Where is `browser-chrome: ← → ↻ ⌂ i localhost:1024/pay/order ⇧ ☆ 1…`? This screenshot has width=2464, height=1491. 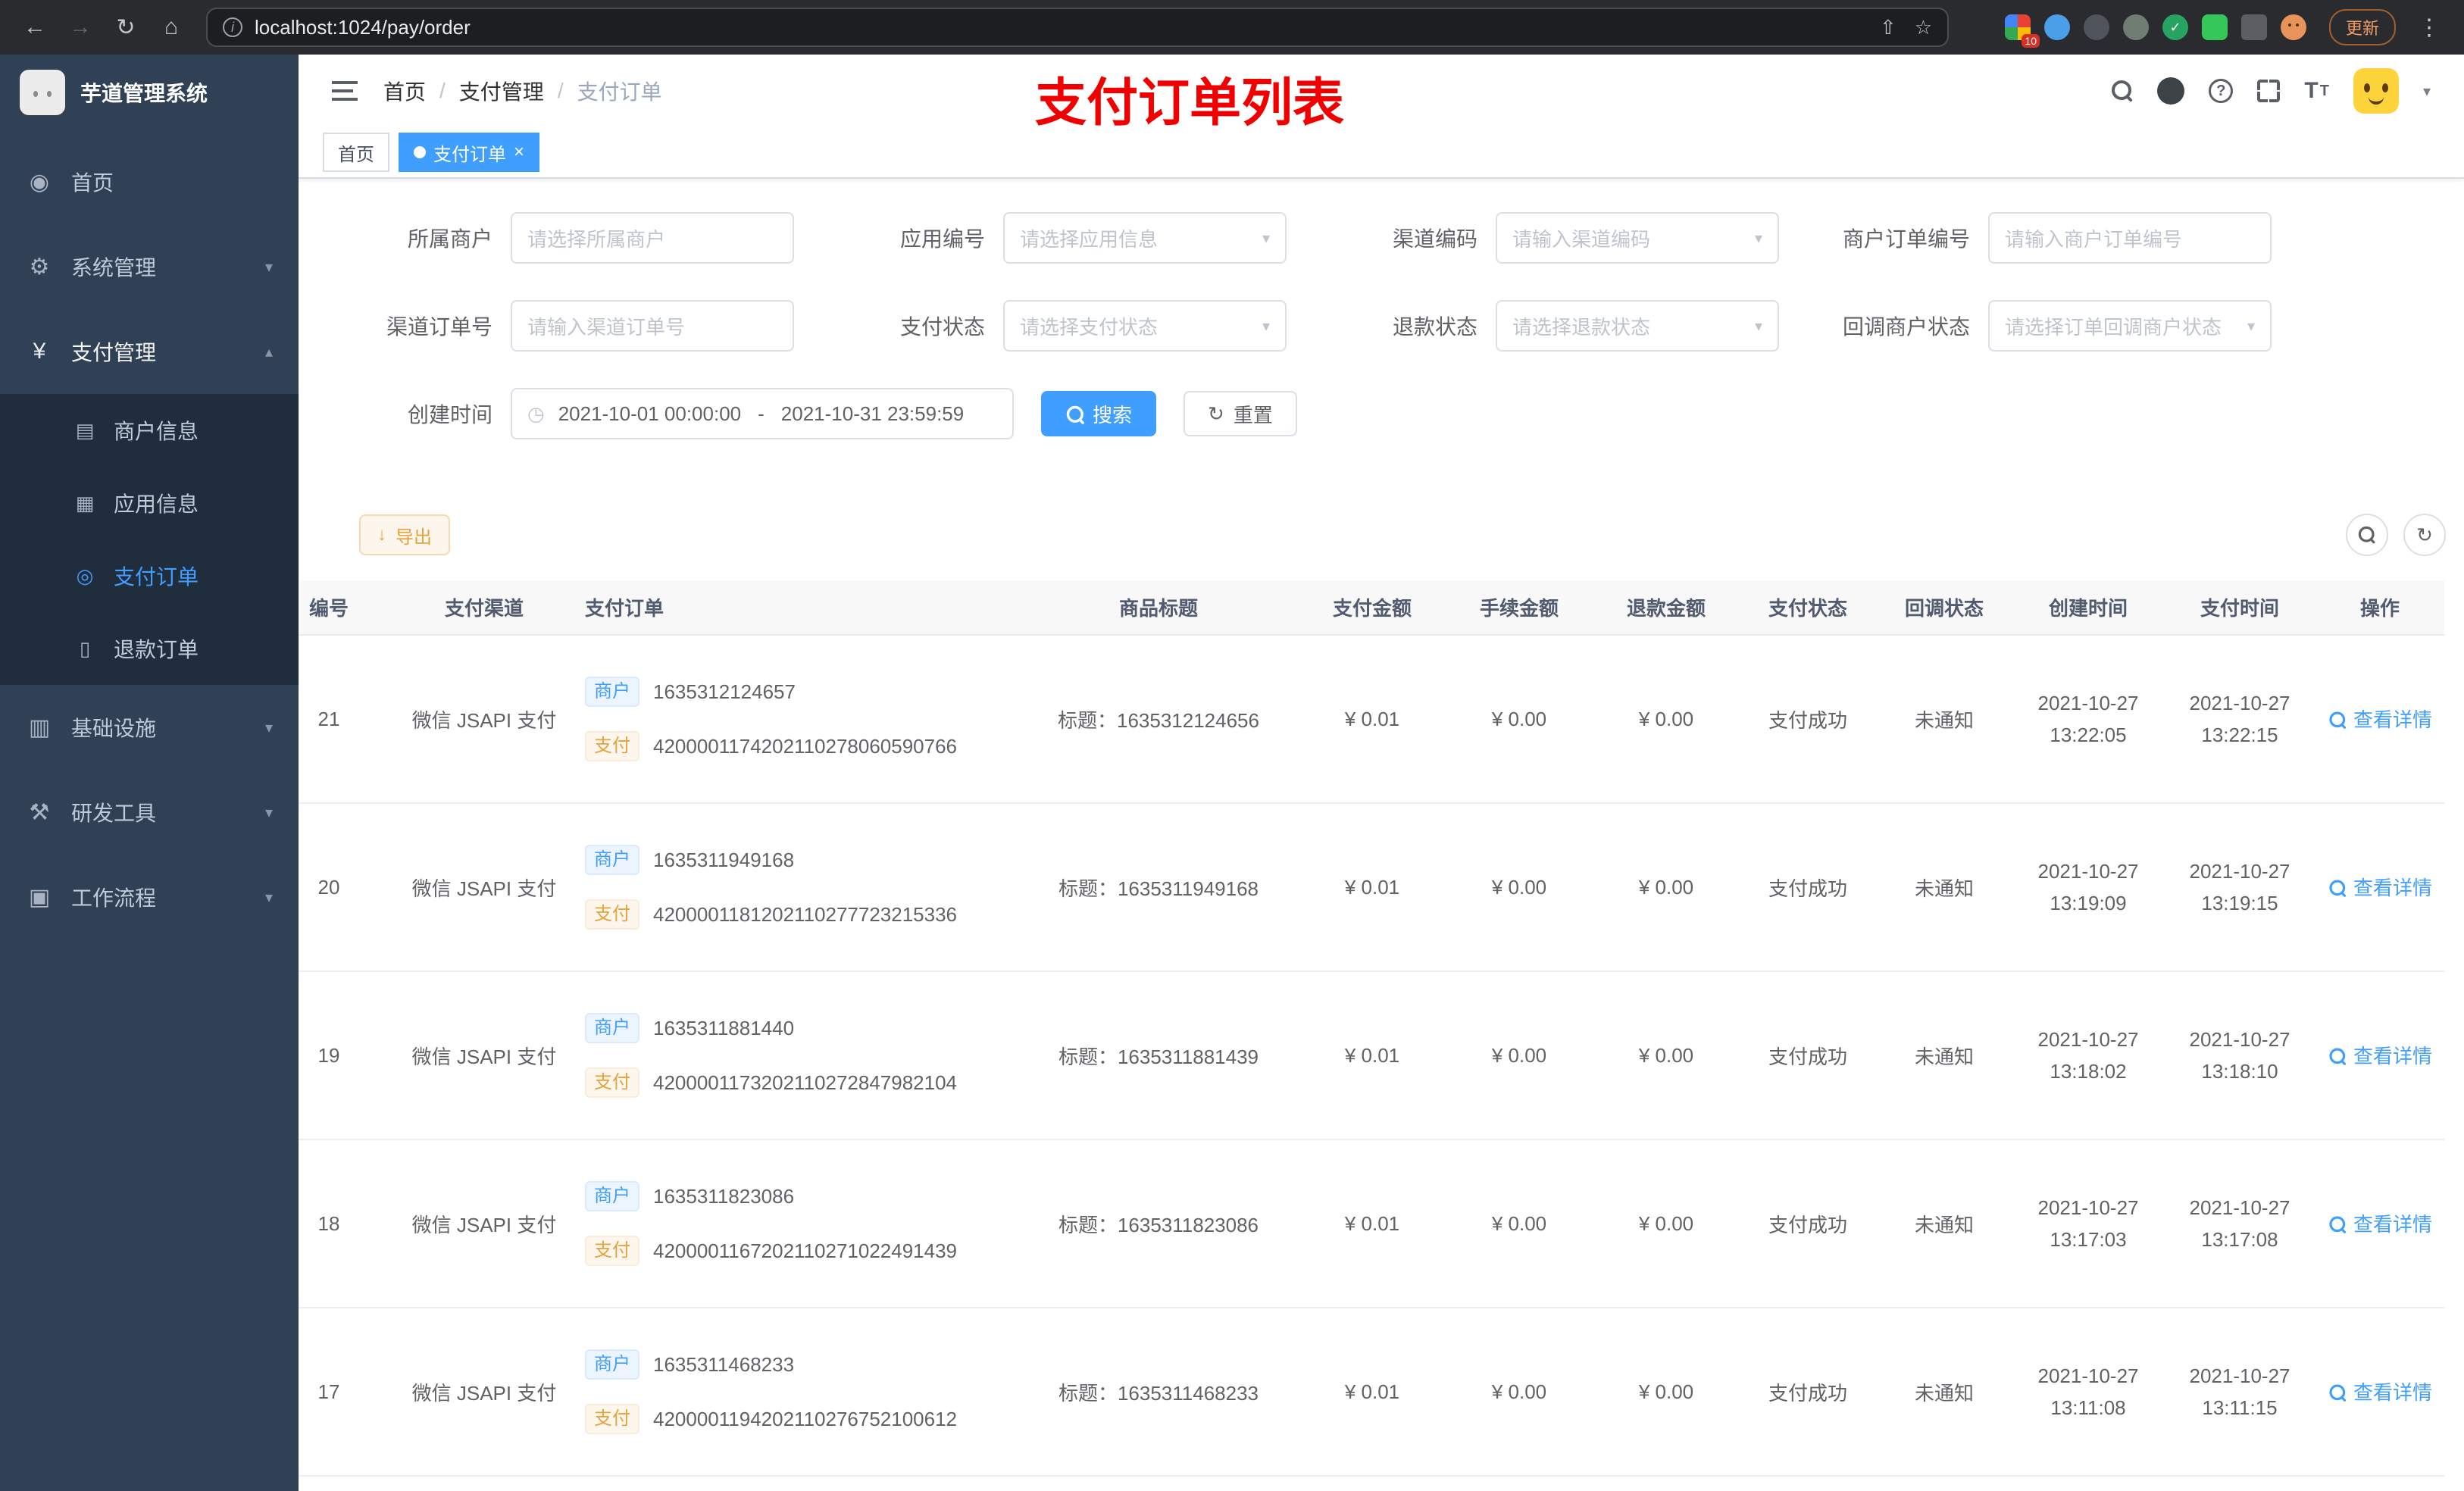
browser-chrome: ← → ↻ ⌂ i localhost:1024/pay/order ⇧ ☆ 1… is located at coordinates (1232, 27).